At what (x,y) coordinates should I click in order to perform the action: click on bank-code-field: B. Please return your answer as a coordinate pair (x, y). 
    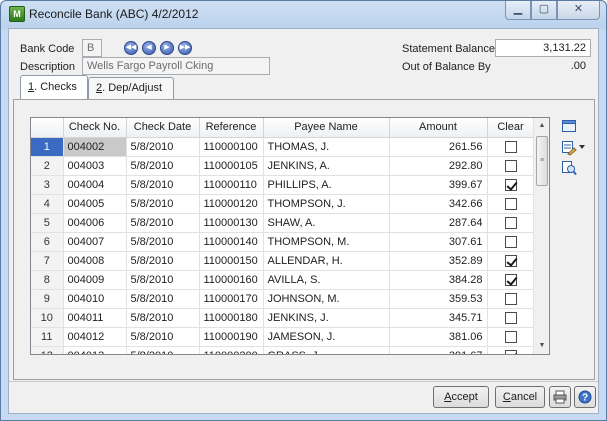
    Looking at the image, I should click on (92, 48).